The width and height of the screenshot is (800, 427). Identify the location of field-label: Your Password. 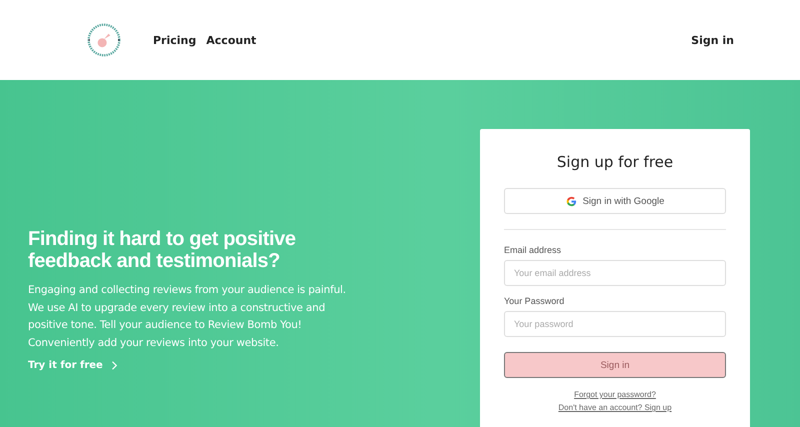
(534, 301).